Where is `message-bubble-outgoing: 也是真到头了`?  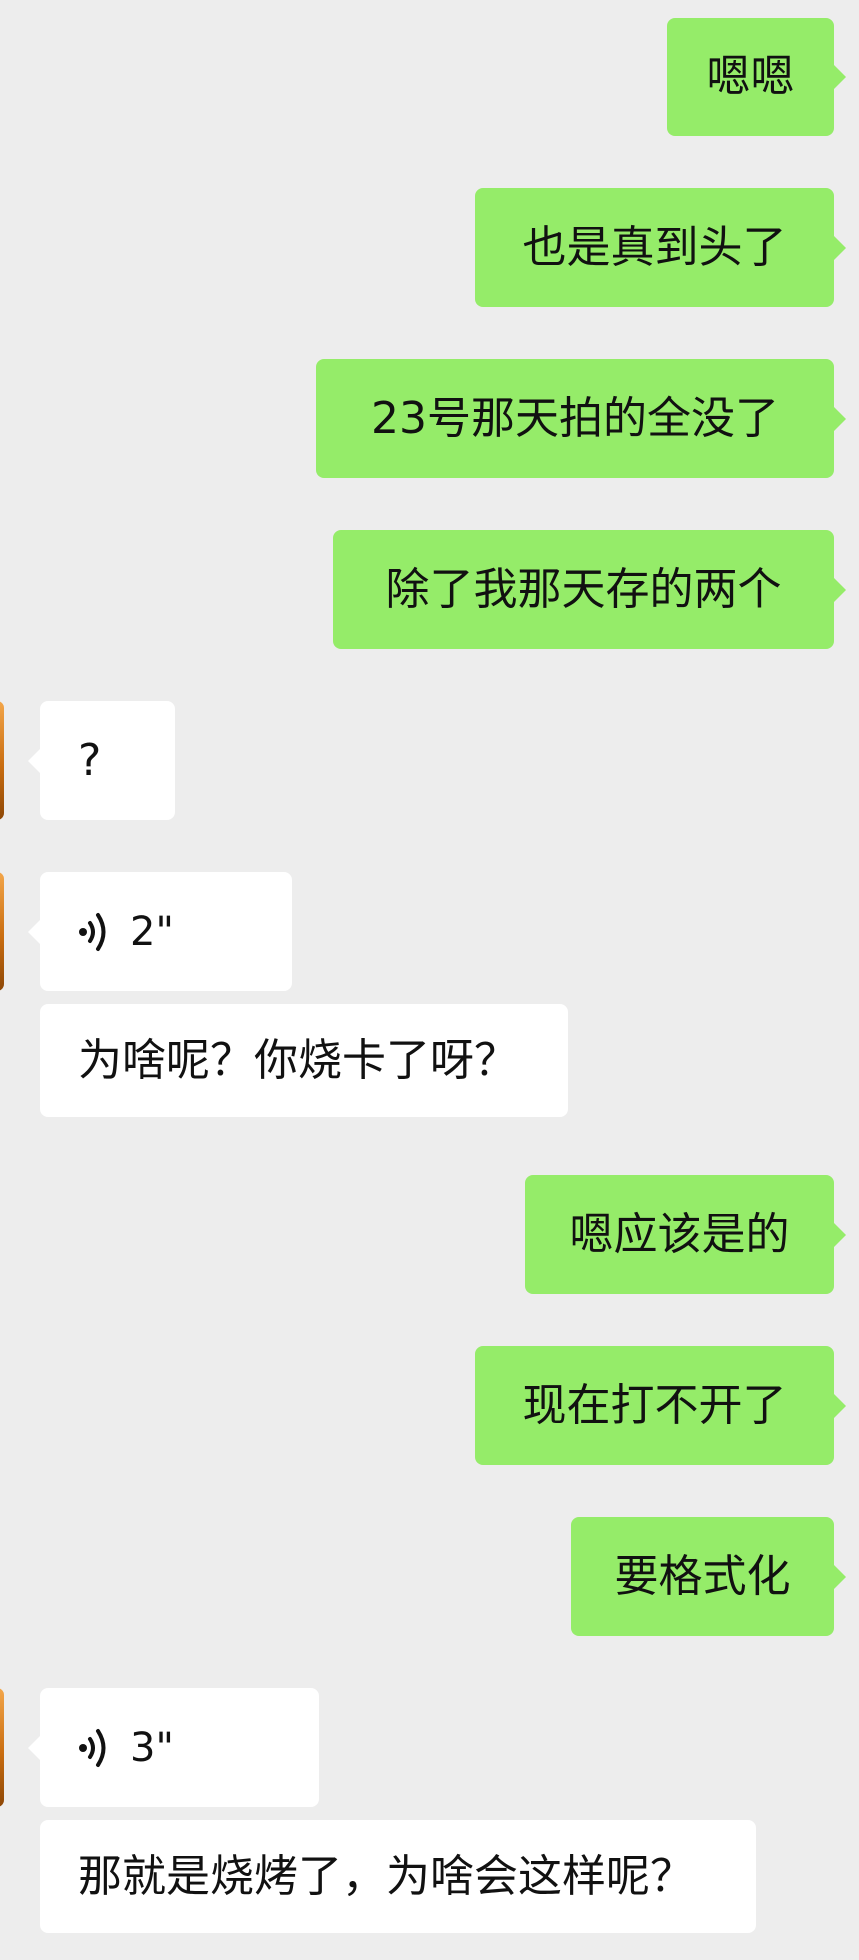 message-bubble-outgoing: 也是真到头了 is located at coordinates (660, 247).